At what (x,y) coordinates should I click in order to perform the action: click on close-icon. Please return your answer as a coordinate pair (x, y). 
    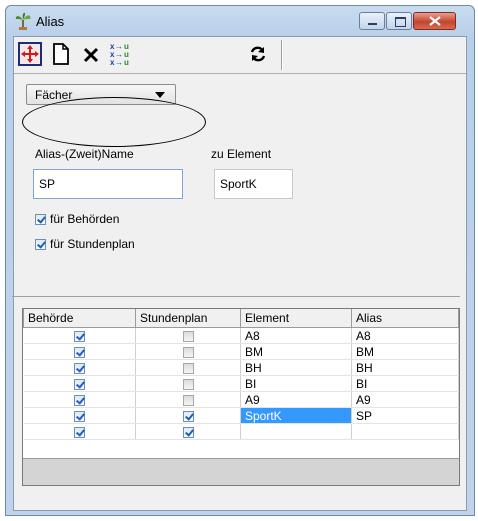
    Looking at the image, I should click on (435, 21).